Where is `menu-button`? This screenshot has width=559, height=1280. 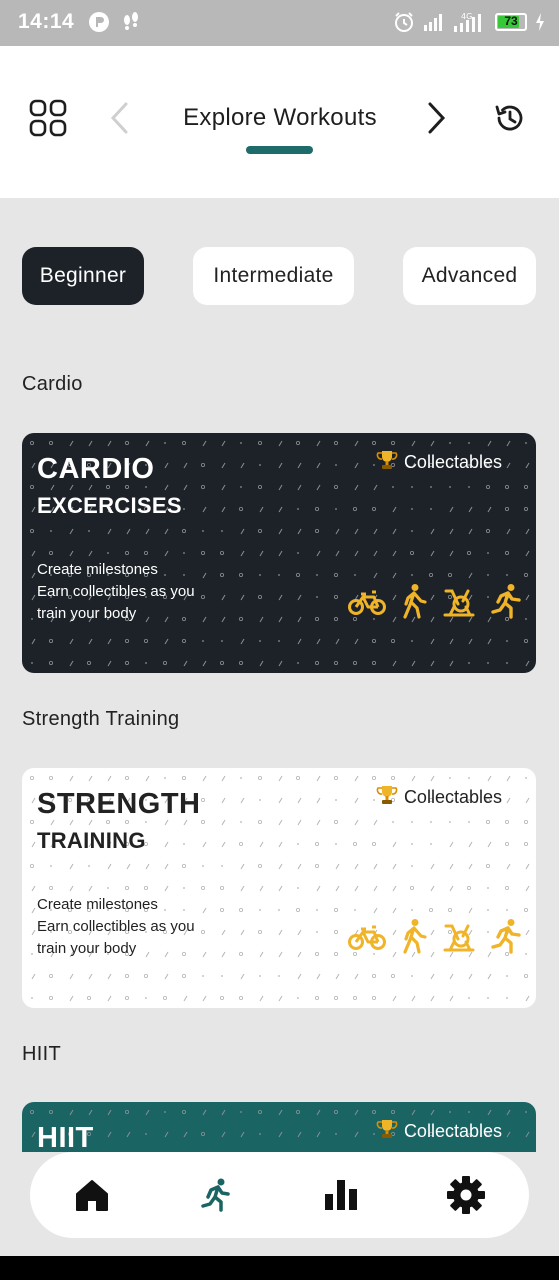 menu-button is located at coordinates (48, 118).